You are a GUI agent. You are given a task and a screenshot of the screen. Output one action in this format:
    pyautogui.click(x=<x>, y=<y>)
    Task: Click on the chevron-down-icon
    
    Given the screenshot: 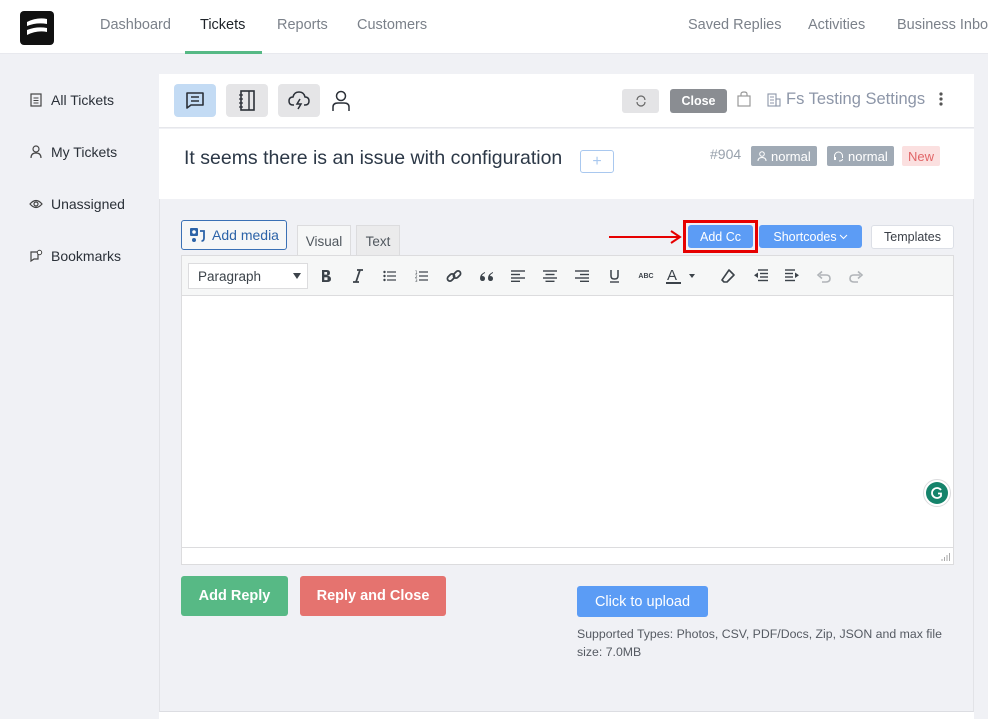 What is the action you would take?
    pyautogui.click(x=843, y=236)
    